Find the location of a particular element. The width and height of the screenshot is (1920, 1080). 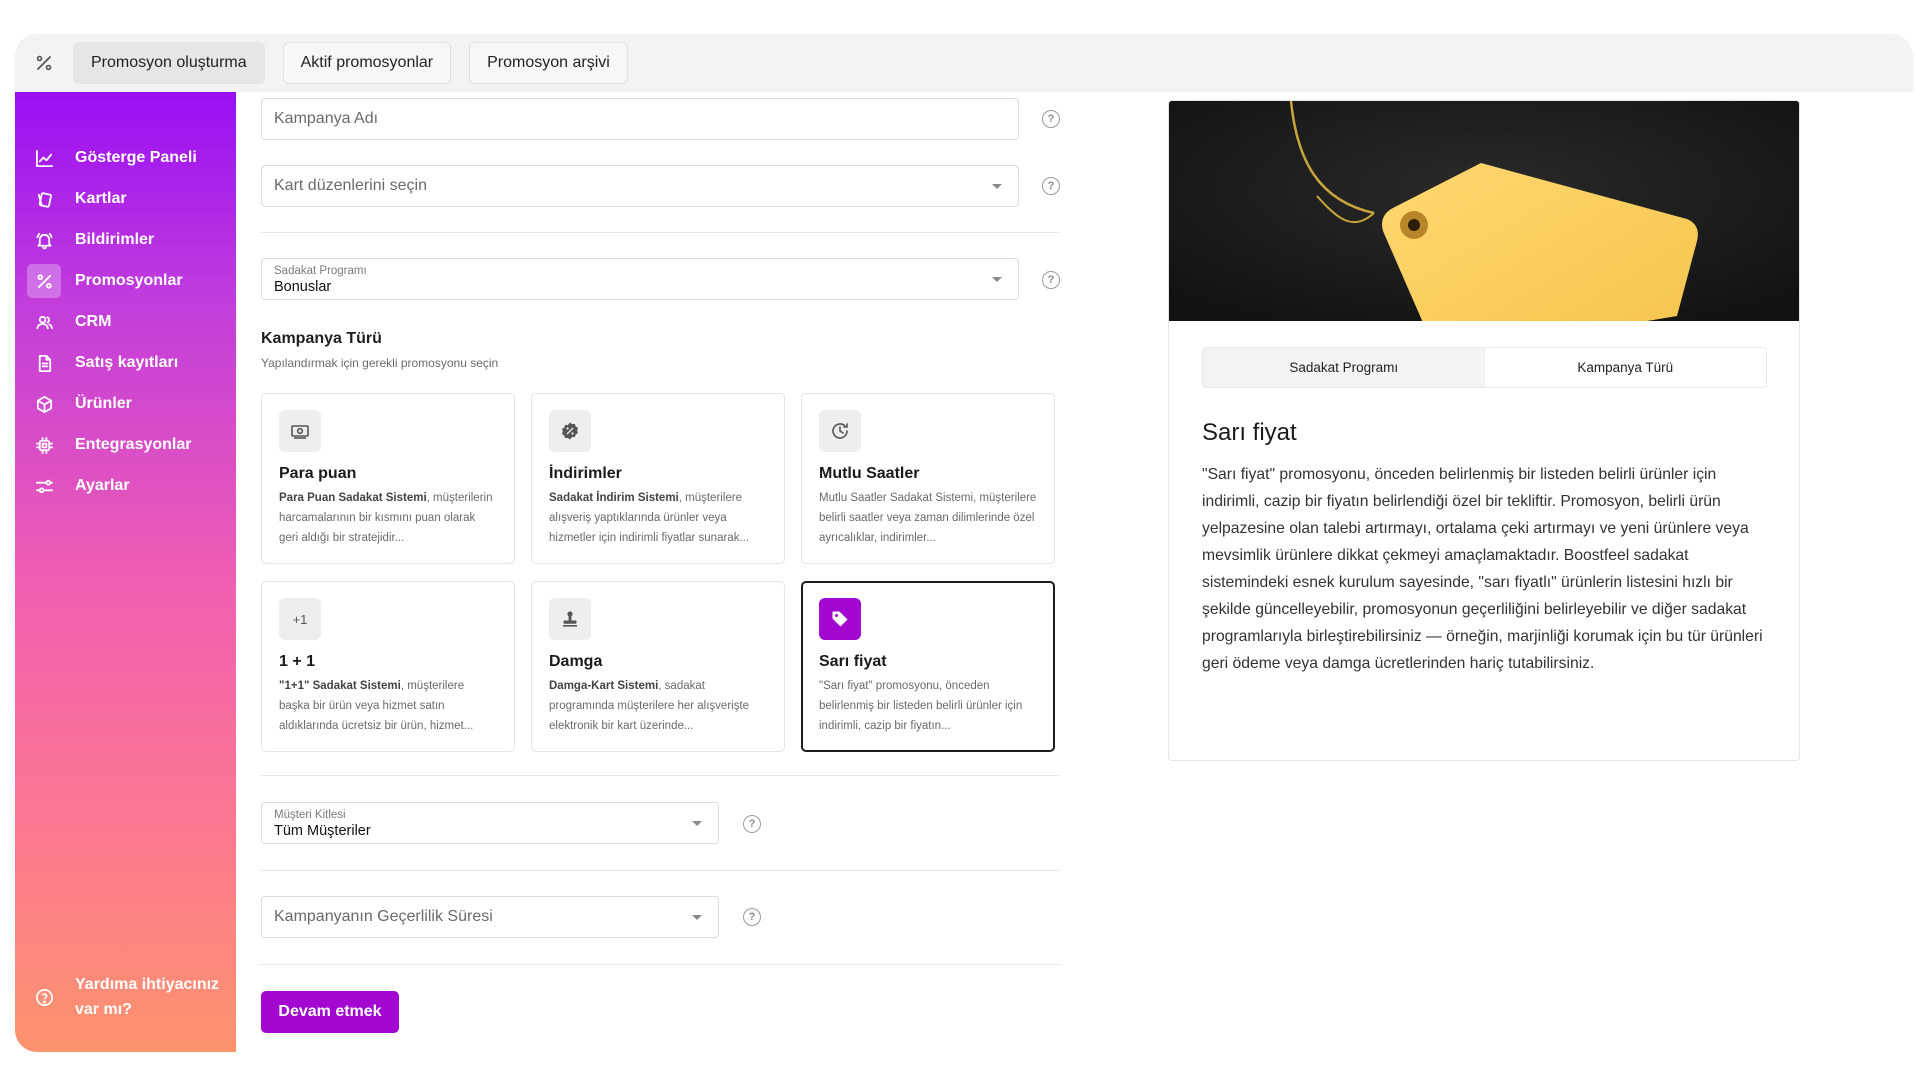

sidebar-item-cards: Kartlar is located at coordinates (126, 199).